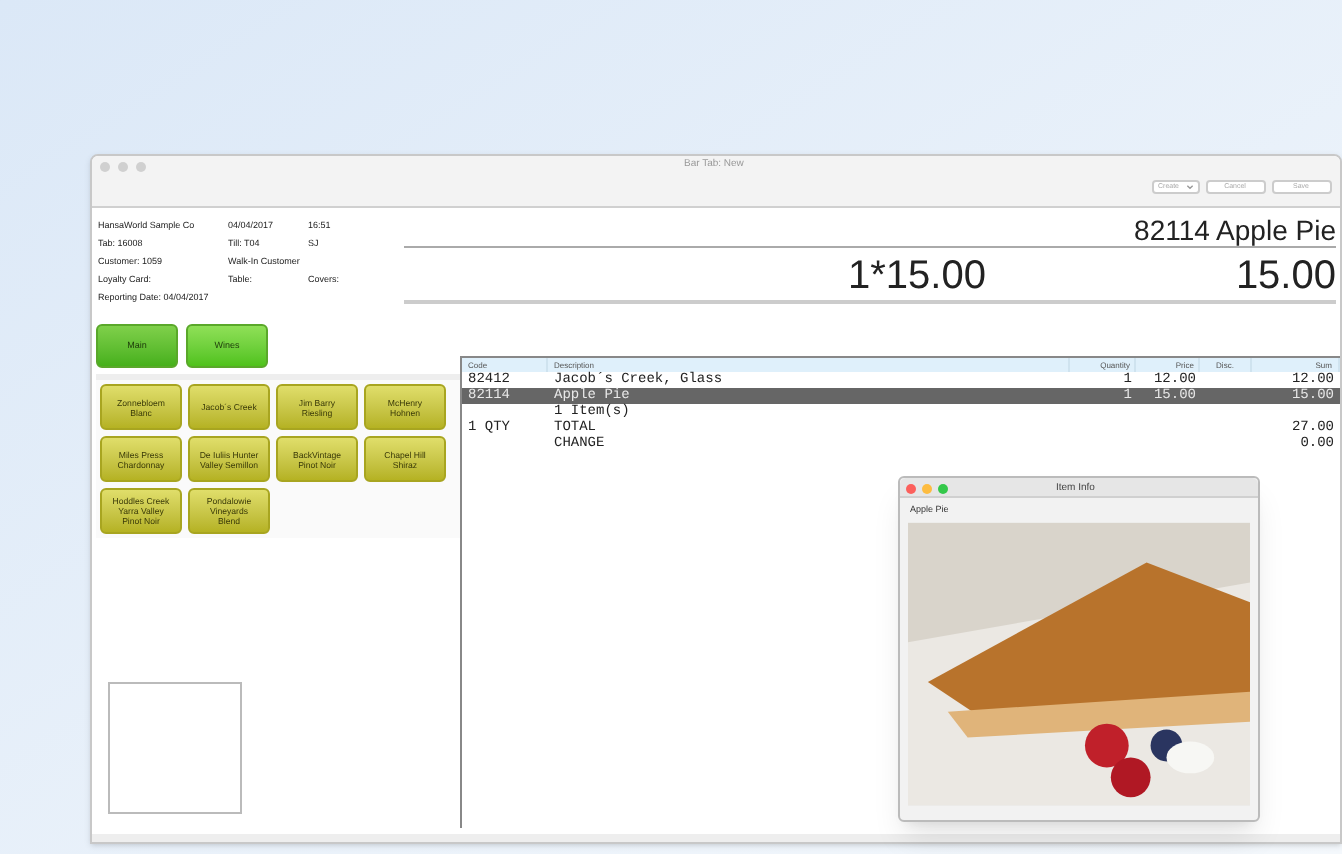  Describe the element at coordinates (1189, 187) in the screenshot. I see `chevron-icon` at that location.